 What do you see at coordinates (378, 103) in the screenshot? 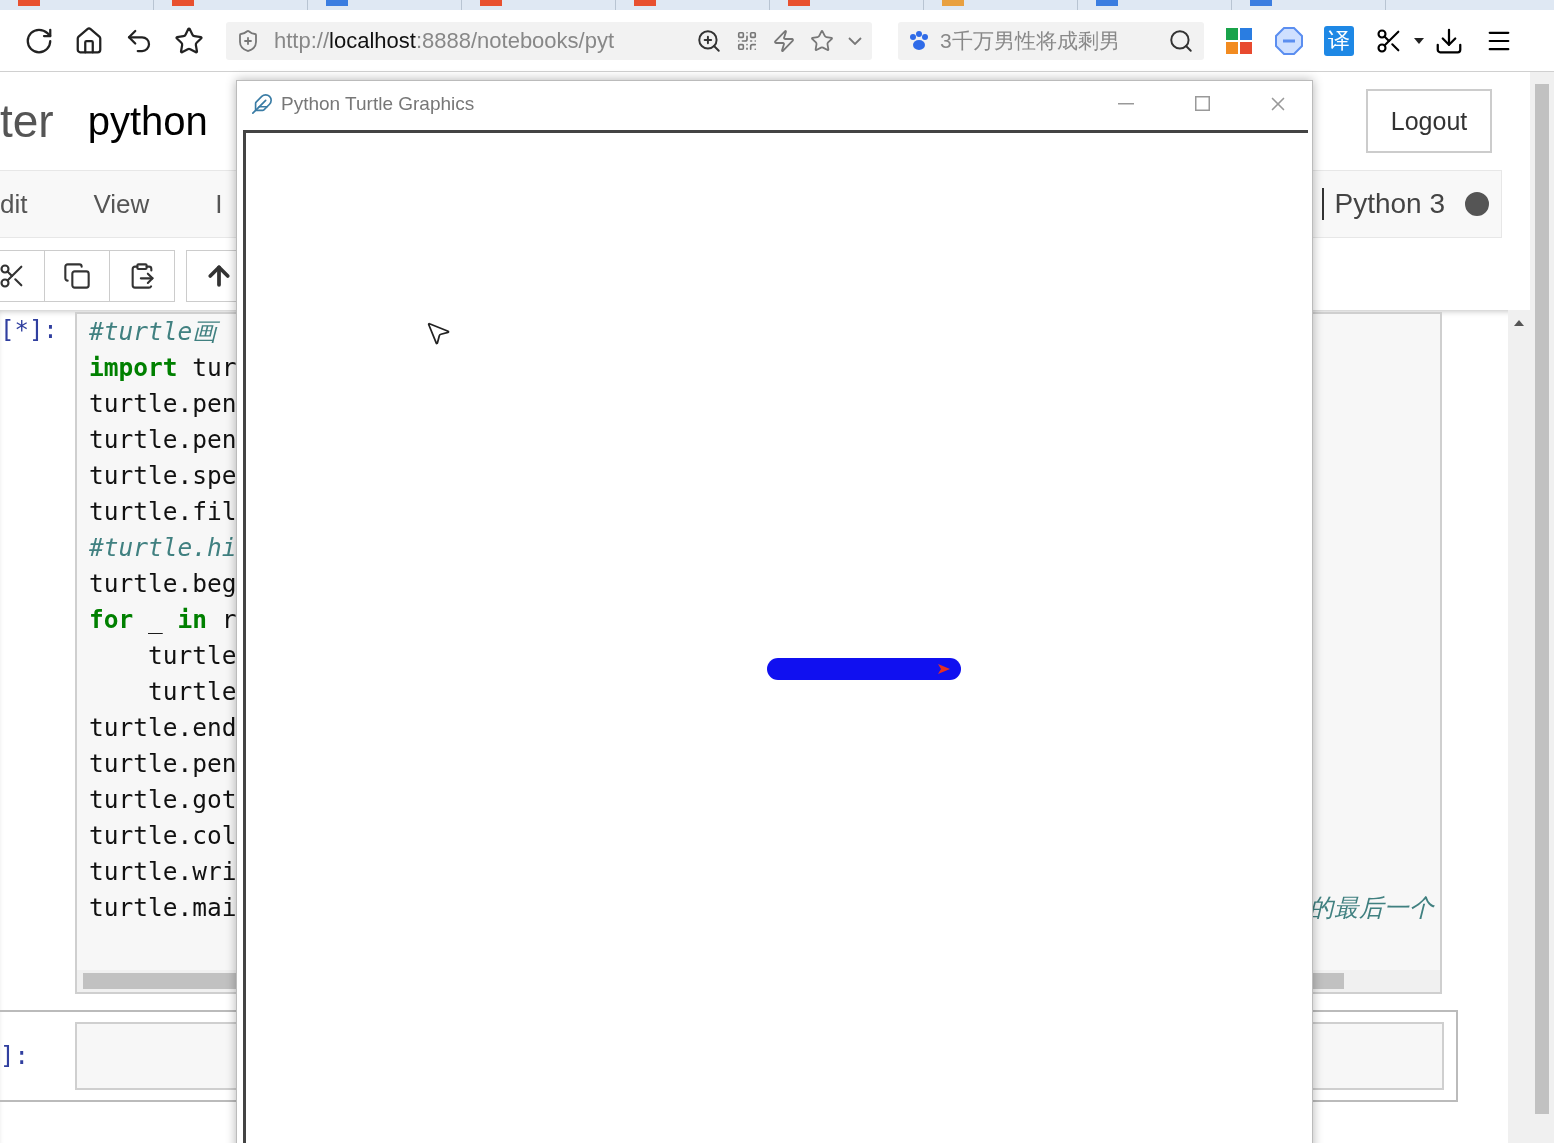
I see `window-title: Python Turtle Graphics` at bounding box center [378, 103].